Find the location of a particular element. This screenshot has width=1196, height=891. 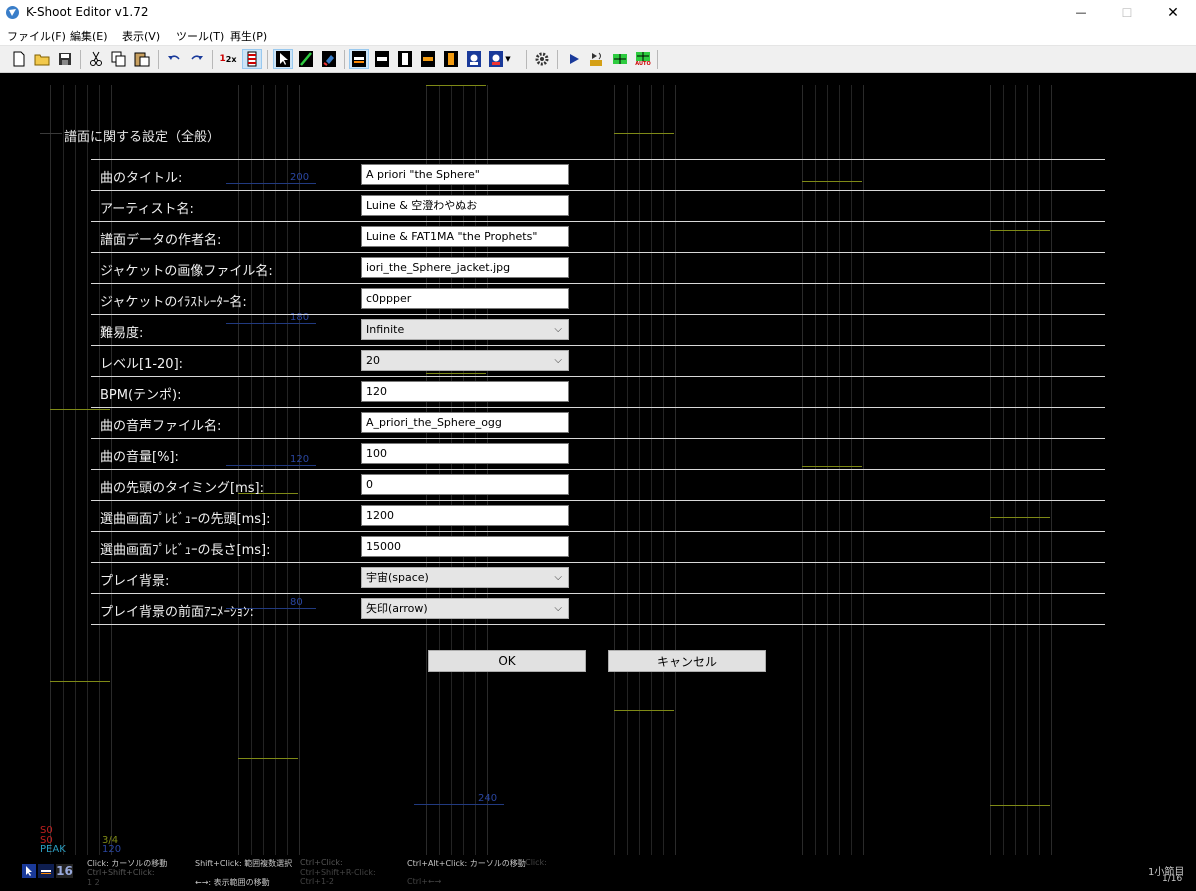

field-select: 矢印(arrow) ⌵ is located at coordinates (465, 608).